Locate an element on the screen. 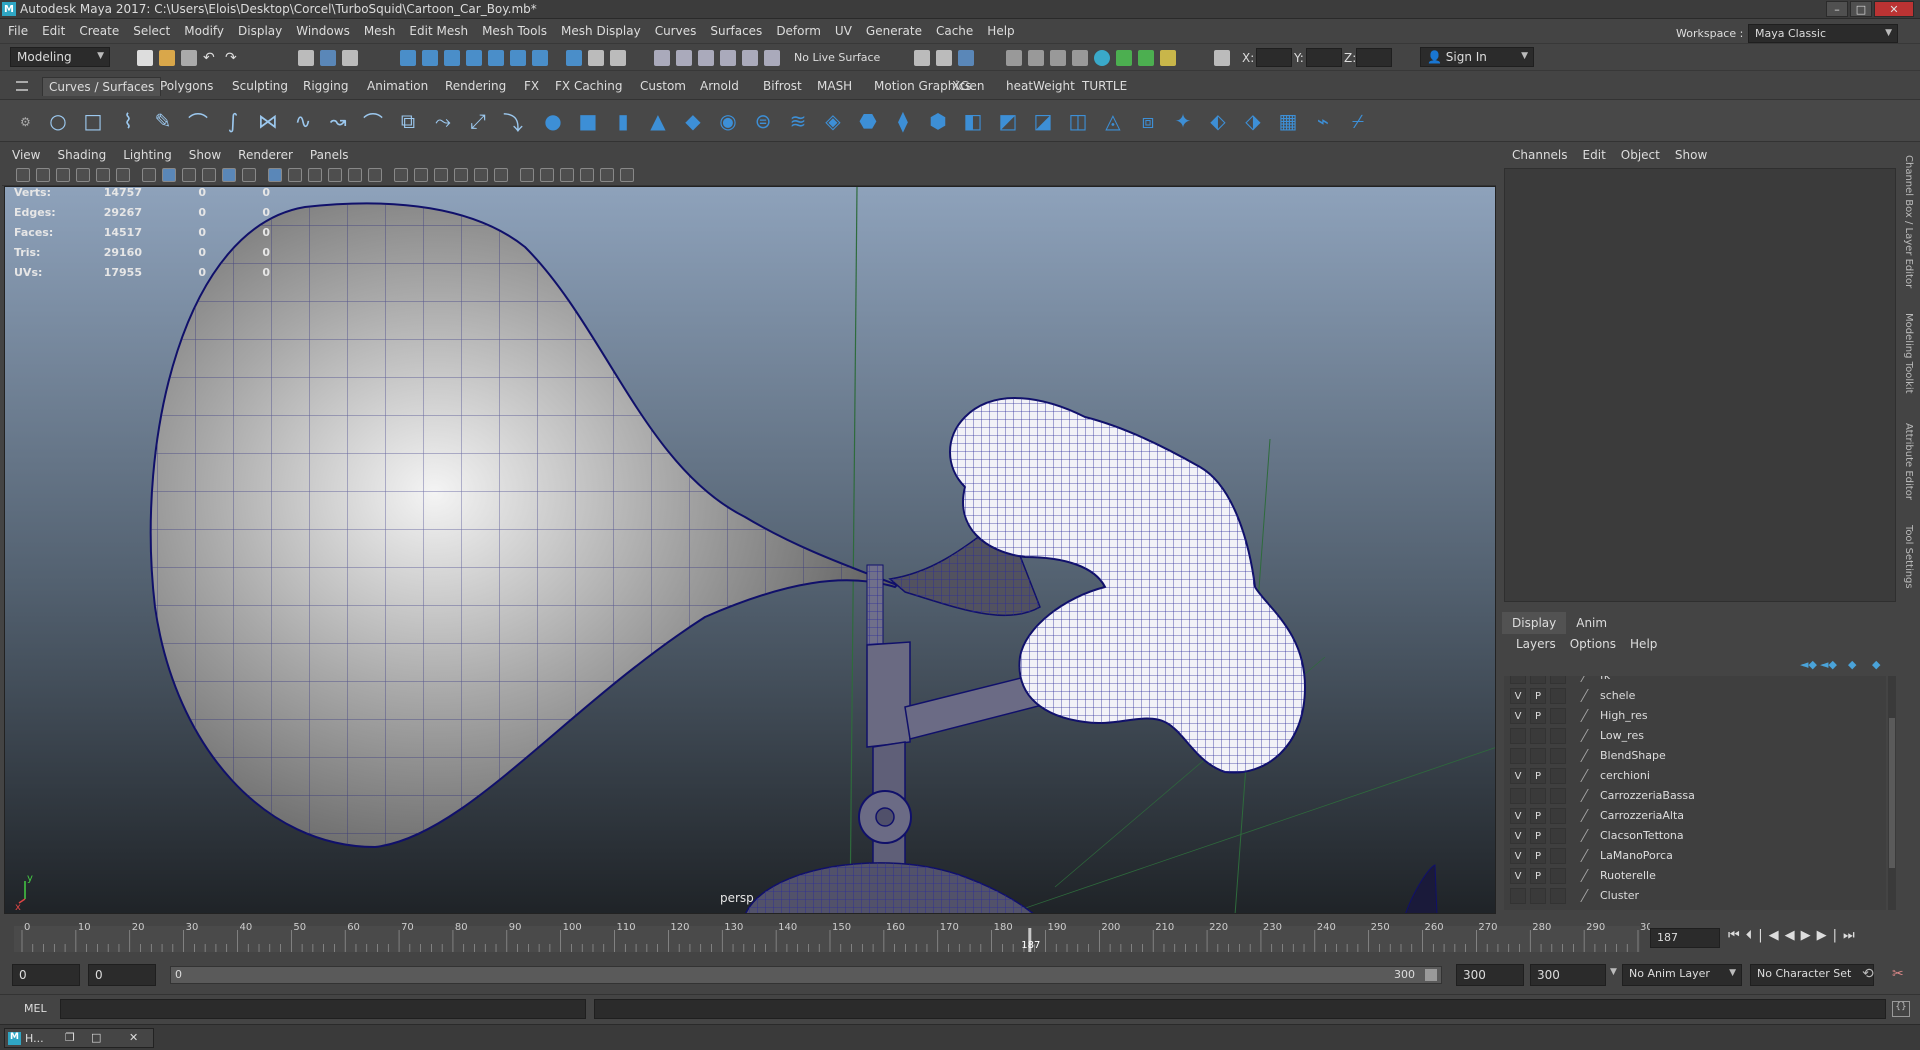  viewport-menu-show: Show is located at coordinates (205, 155).